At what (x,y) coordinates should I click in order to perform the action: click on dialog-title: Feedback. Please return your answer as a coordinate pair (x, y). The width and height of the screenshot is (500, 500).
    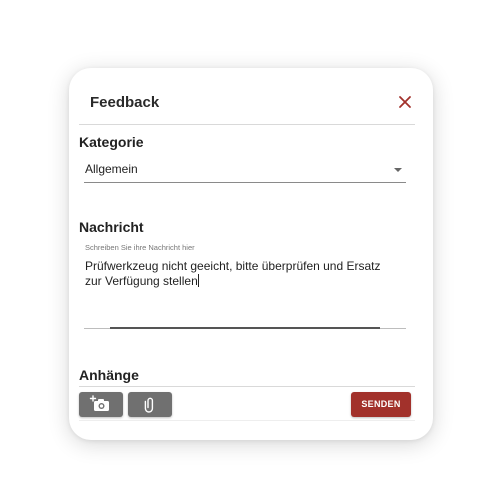
    Looking at the image, I should click on (125, 102).